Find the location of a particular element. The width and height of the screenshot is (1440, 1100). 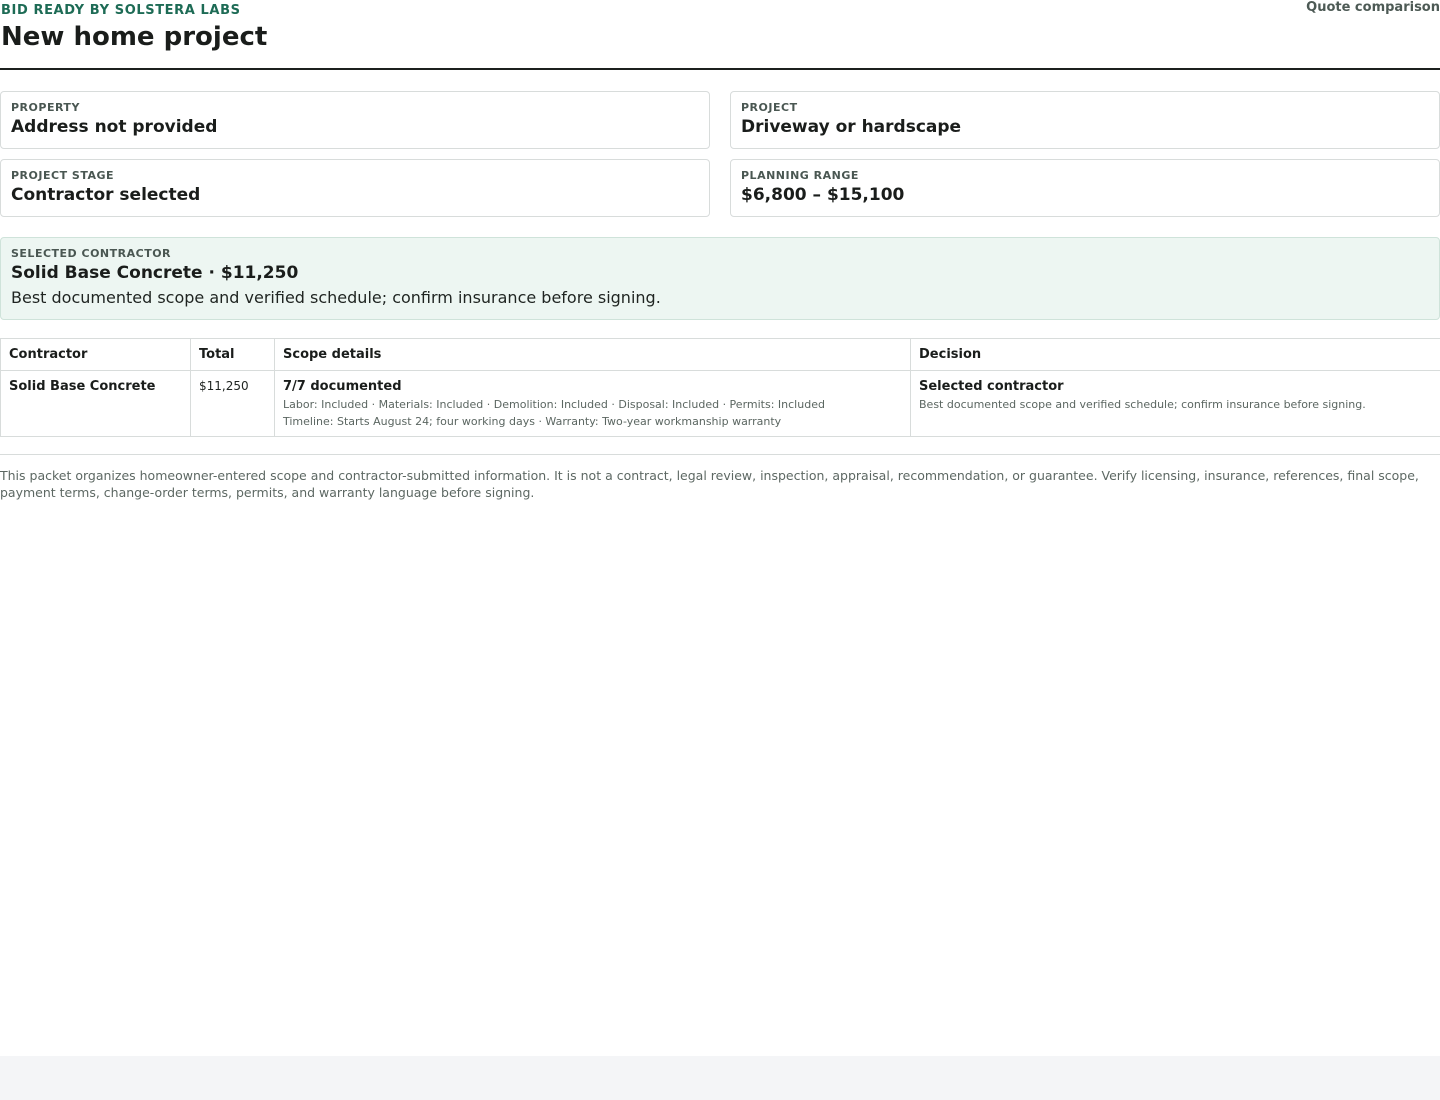

column-header-scope-details: Scope details is located at coordinates (592, 354).